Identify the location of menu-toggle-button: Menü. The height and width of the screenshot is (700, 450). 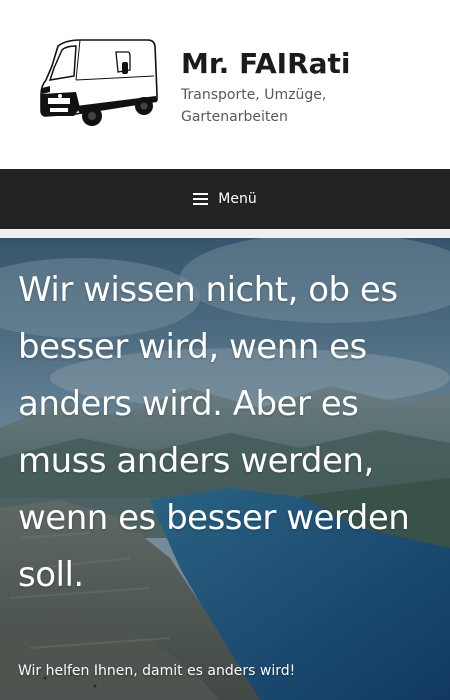
(224, 199).